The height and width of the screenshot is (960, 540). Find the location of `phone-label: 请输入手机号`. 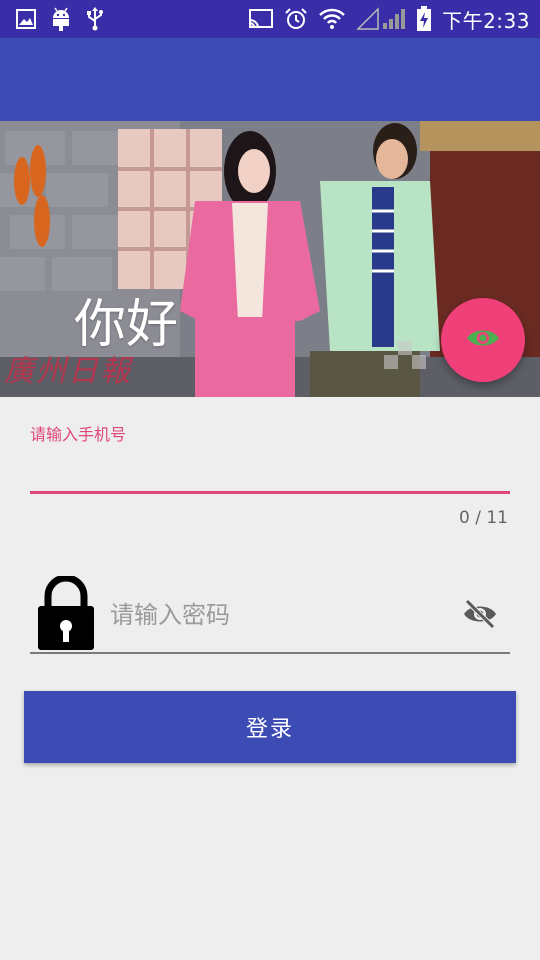

phone-label: 请输入手机号 is located at coordinates (78, 434).